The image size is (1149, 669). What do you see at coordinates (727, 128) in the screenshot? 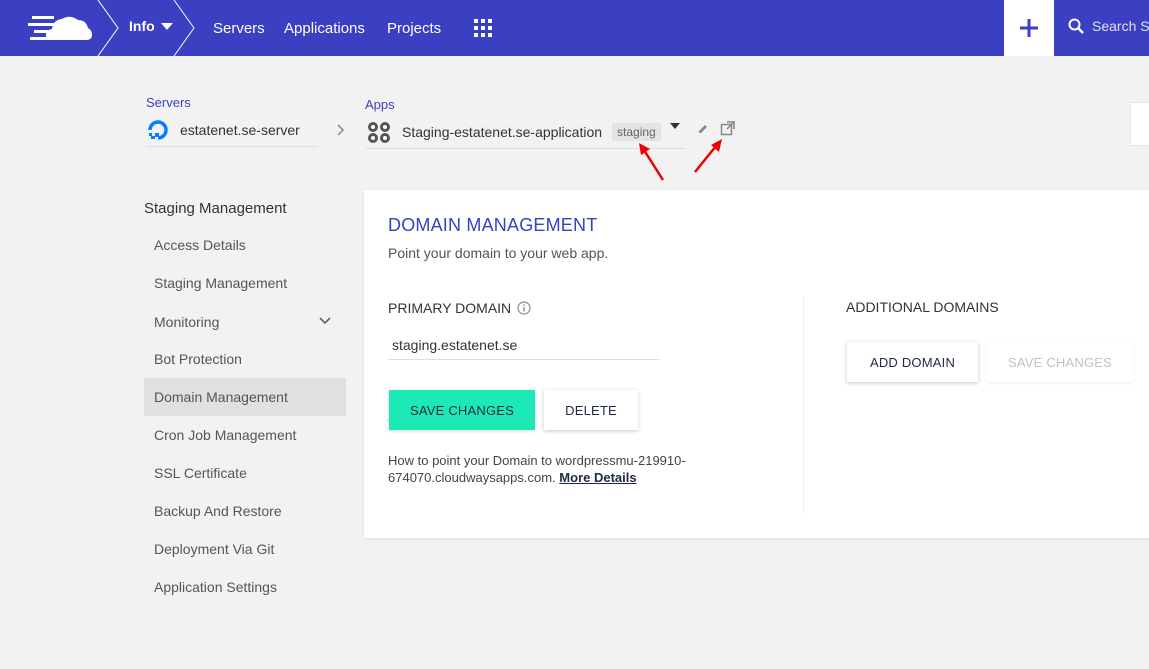
I see `external-link-icon` at bounding box center [727, 128].